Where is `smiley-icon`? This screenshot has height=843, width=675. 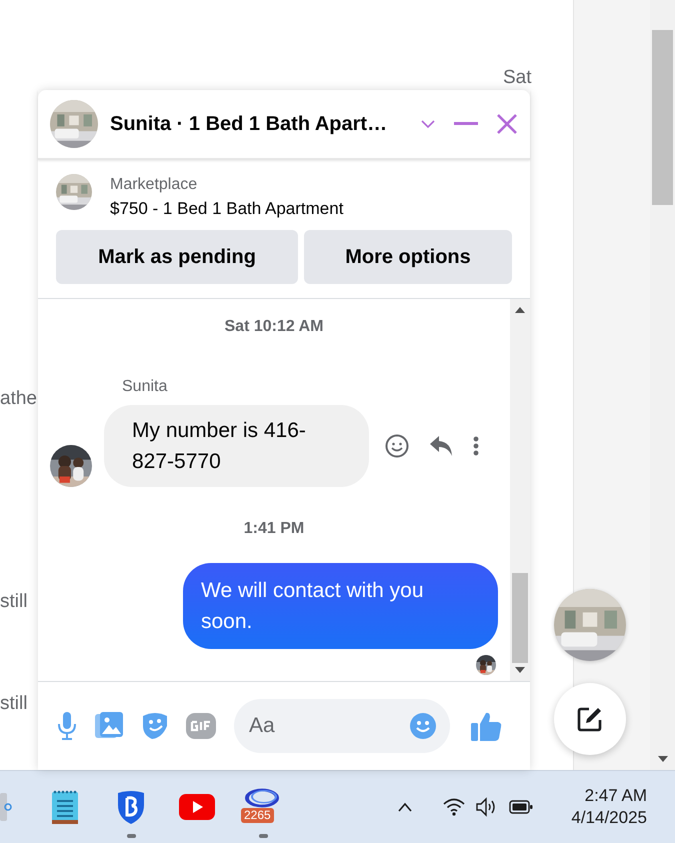 smiley-icon is located at coordinates (397, 446).